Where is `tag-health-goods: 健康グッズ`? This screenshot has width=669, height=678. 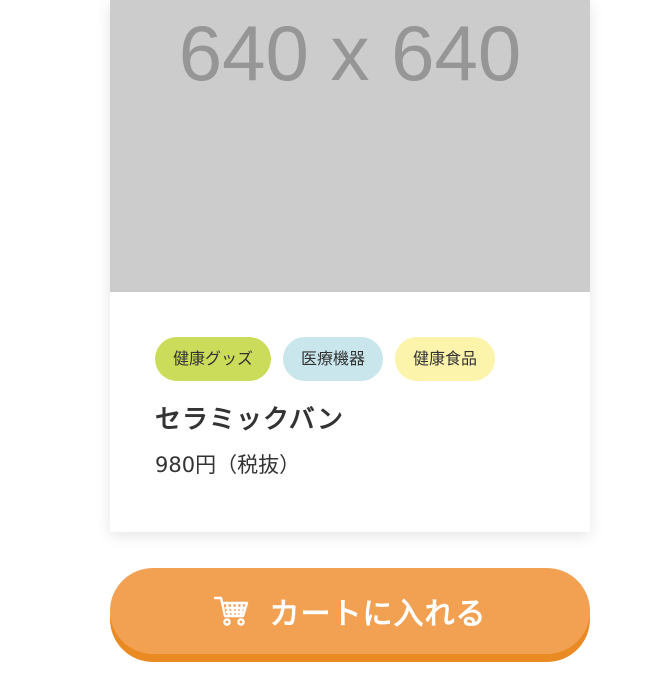 tag-health-goods: 健康グッズ is located at coordinates (213, 359).